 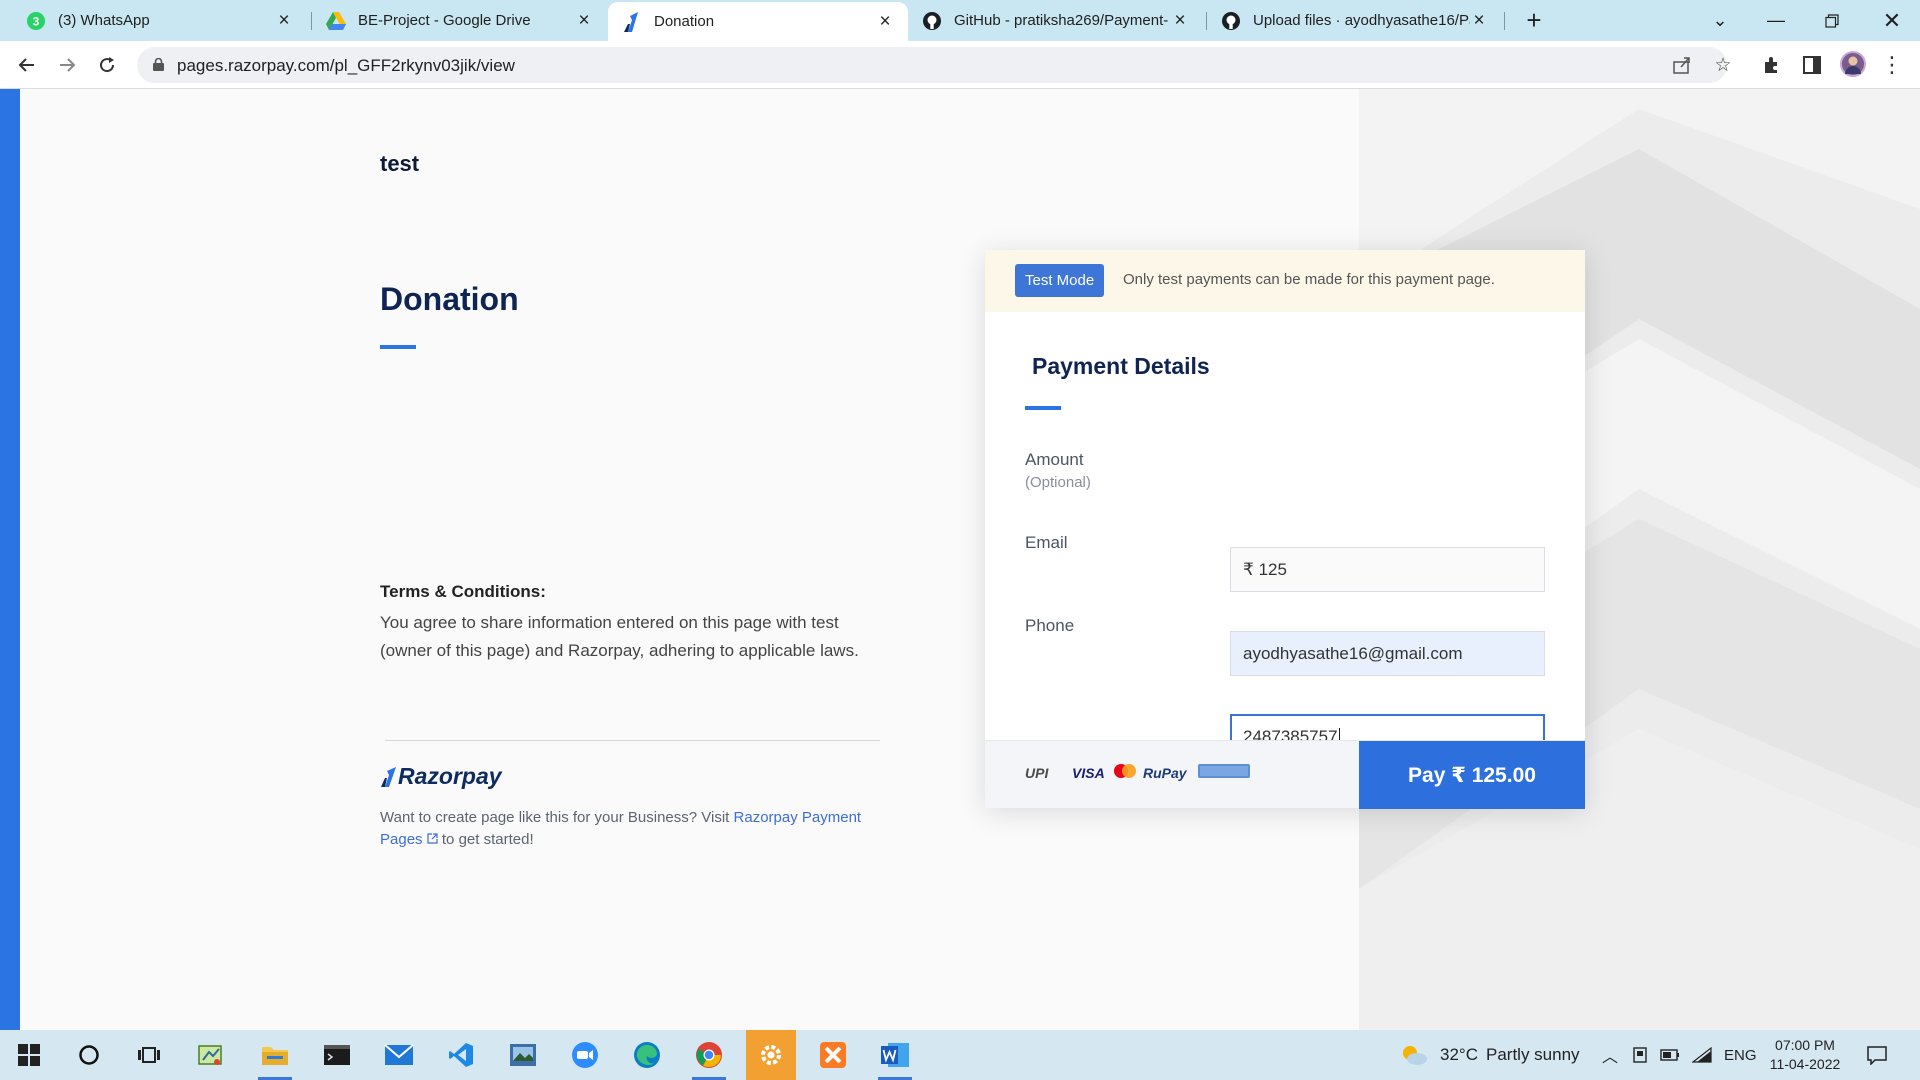 I want to click on chrome-icon, so click(x=709, y=1055).